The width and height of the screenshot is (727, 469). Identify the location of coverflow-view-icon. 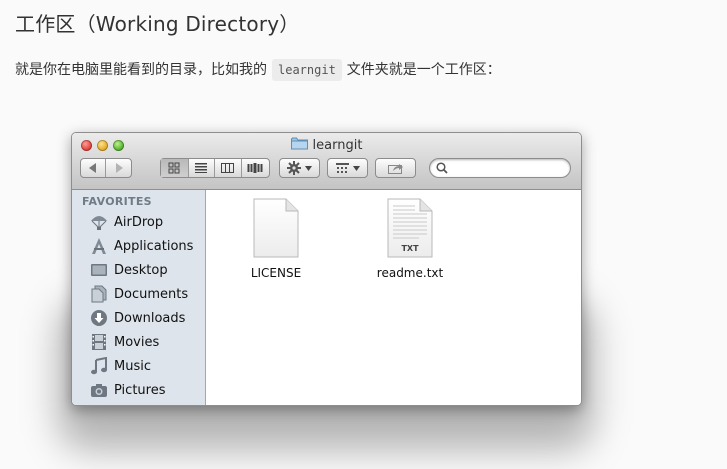
(255, 168).